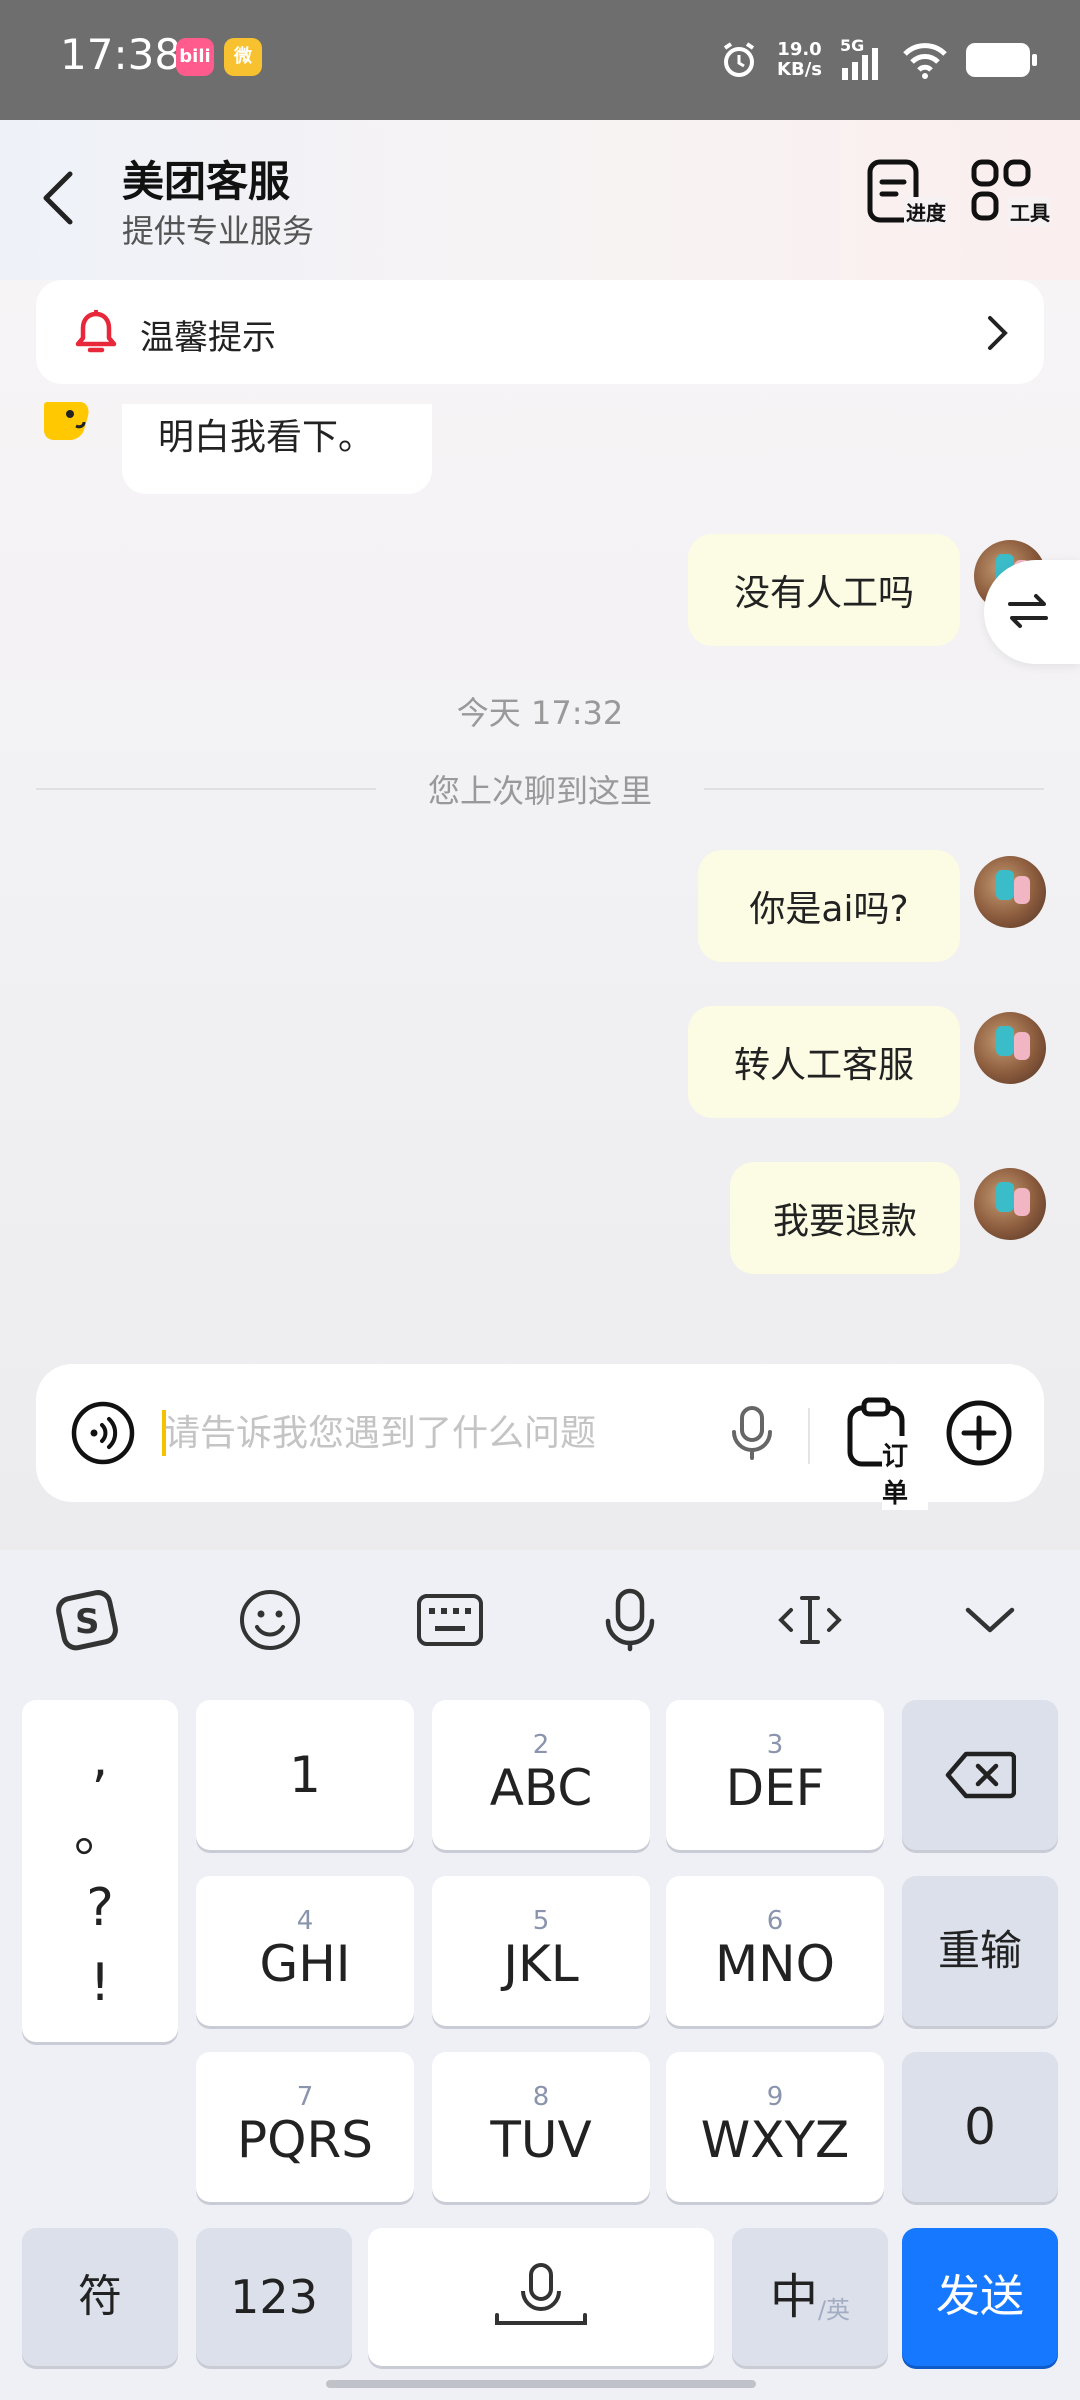 This screenshot has height=2400, width=1080. What do you see at coordinates (793, 2297) in the screenshot?
I see `key-label: 中` at bounding box center [793, 2297].